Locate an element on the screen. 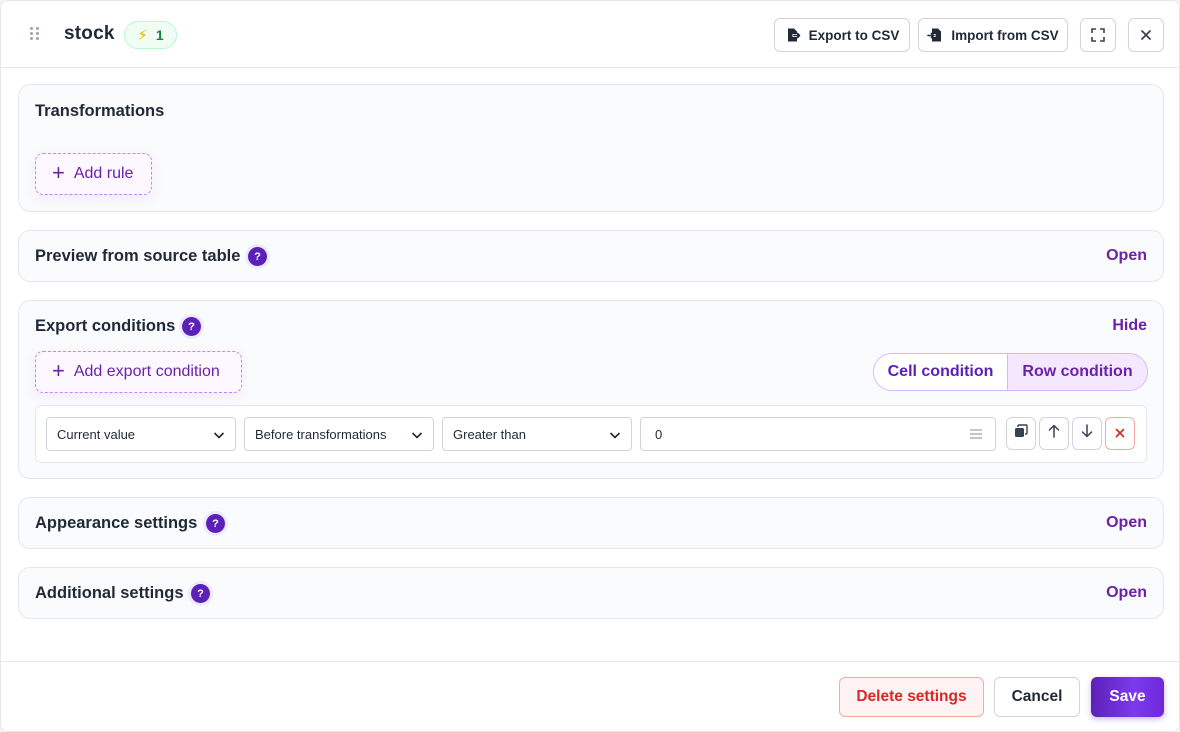  arrow-up-icon is located at coordinates (1054, 433).